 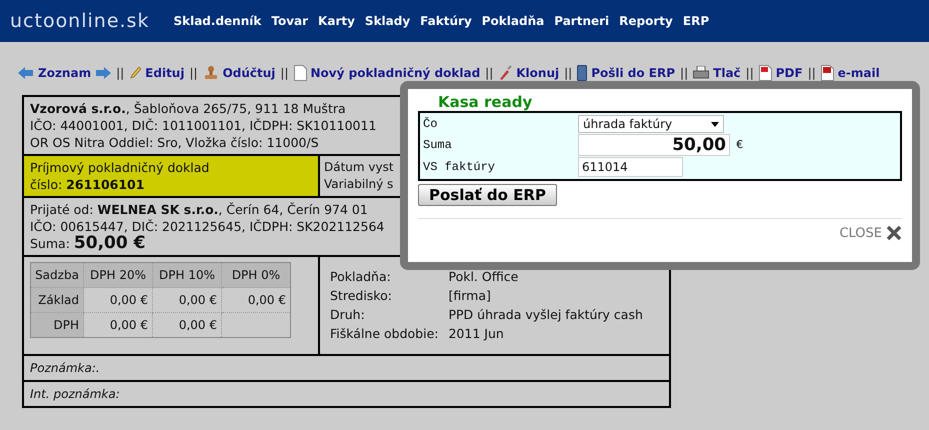 I want to click on column-header: DPH 0%, so click(x=256, y=275).